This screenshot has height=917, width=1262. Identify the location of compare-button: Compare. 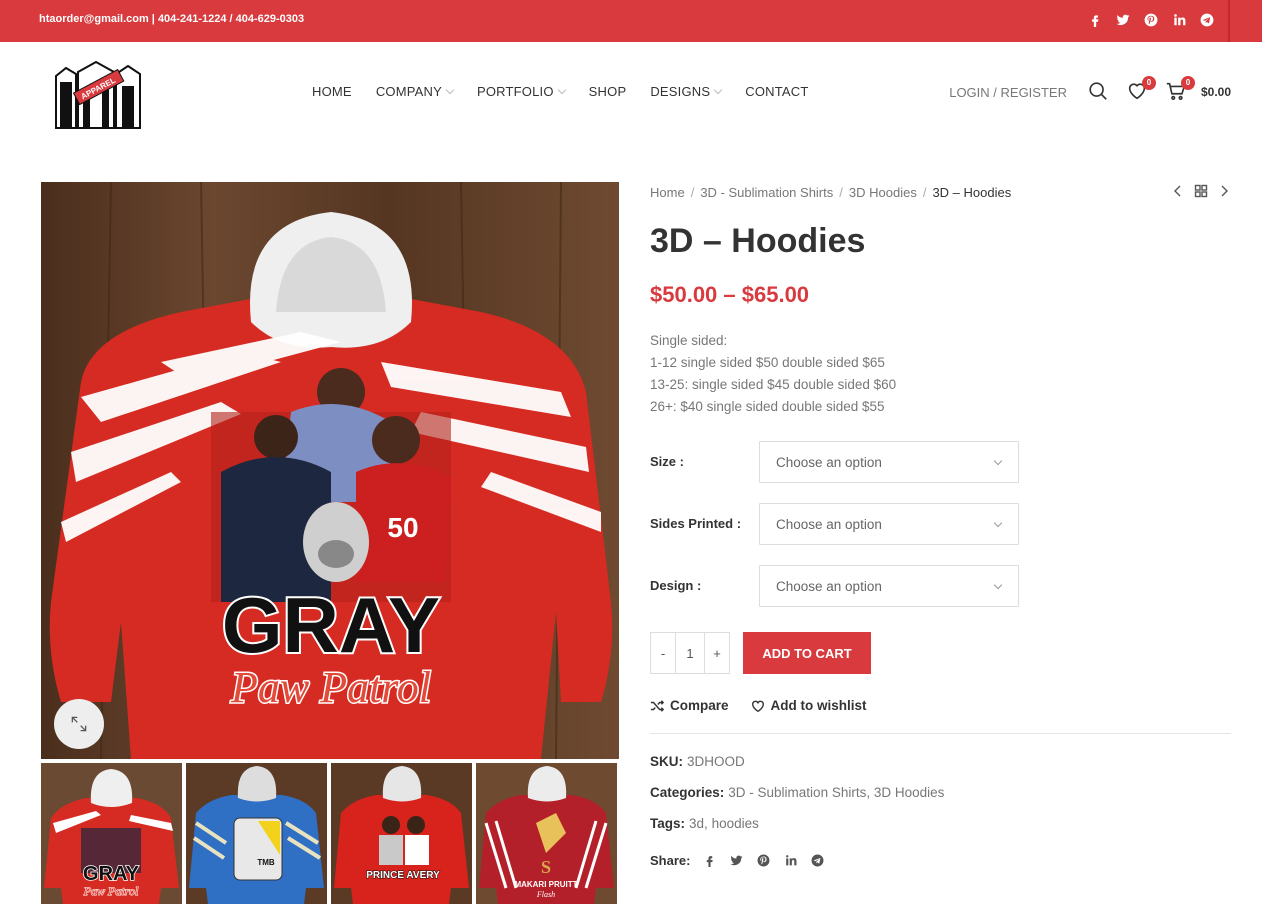
(689, 705).